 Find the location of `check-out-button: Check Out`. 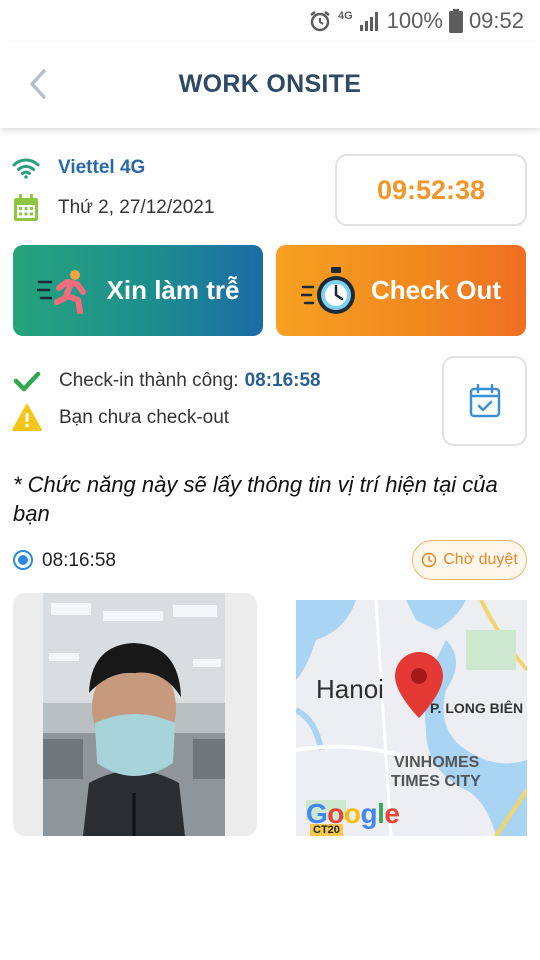

check-out-button: Check Out is located at coordinates (401, 290).